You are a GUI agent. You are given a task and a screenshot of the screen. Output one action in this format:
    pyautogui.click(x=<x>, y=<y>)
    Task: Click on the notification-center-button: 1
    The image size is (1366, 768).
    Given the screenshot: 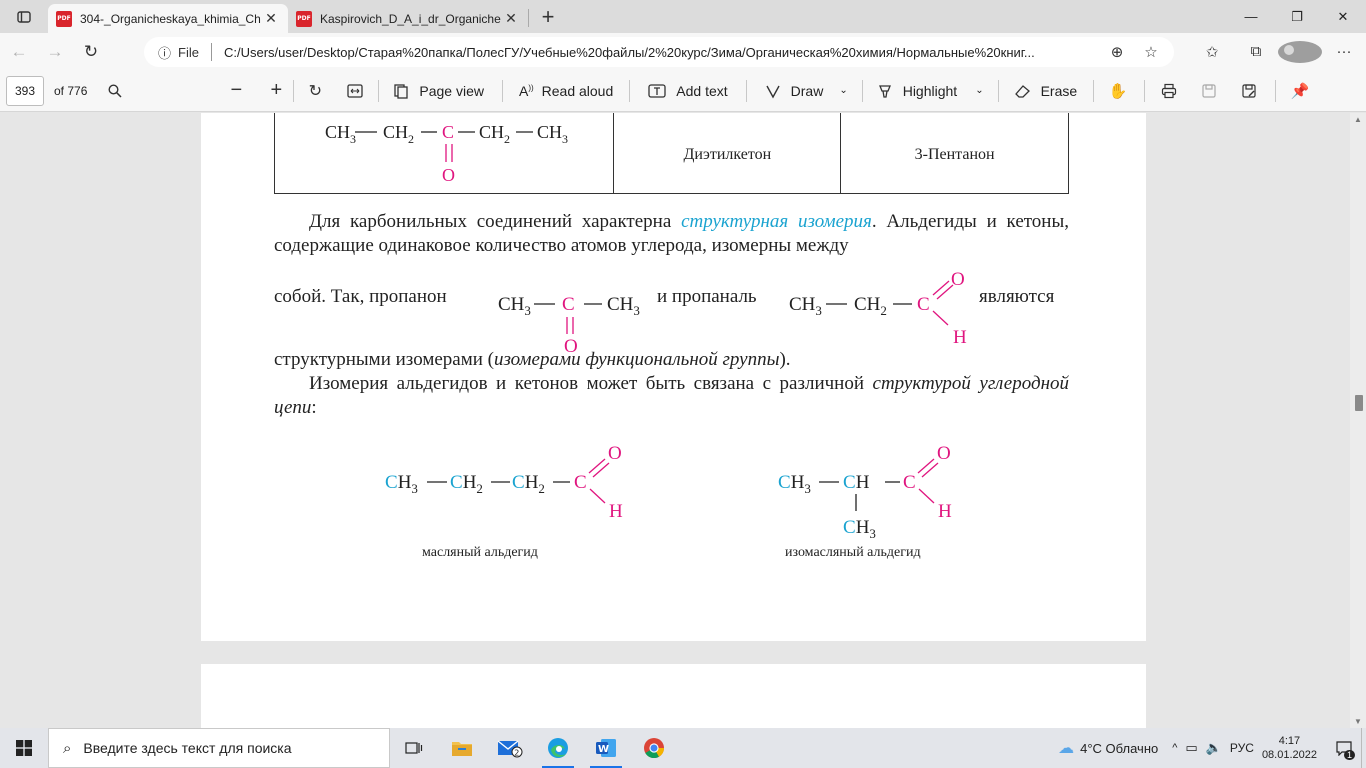 What is the action you would take?
    pyautogui.click(x=1344, y=750)
    